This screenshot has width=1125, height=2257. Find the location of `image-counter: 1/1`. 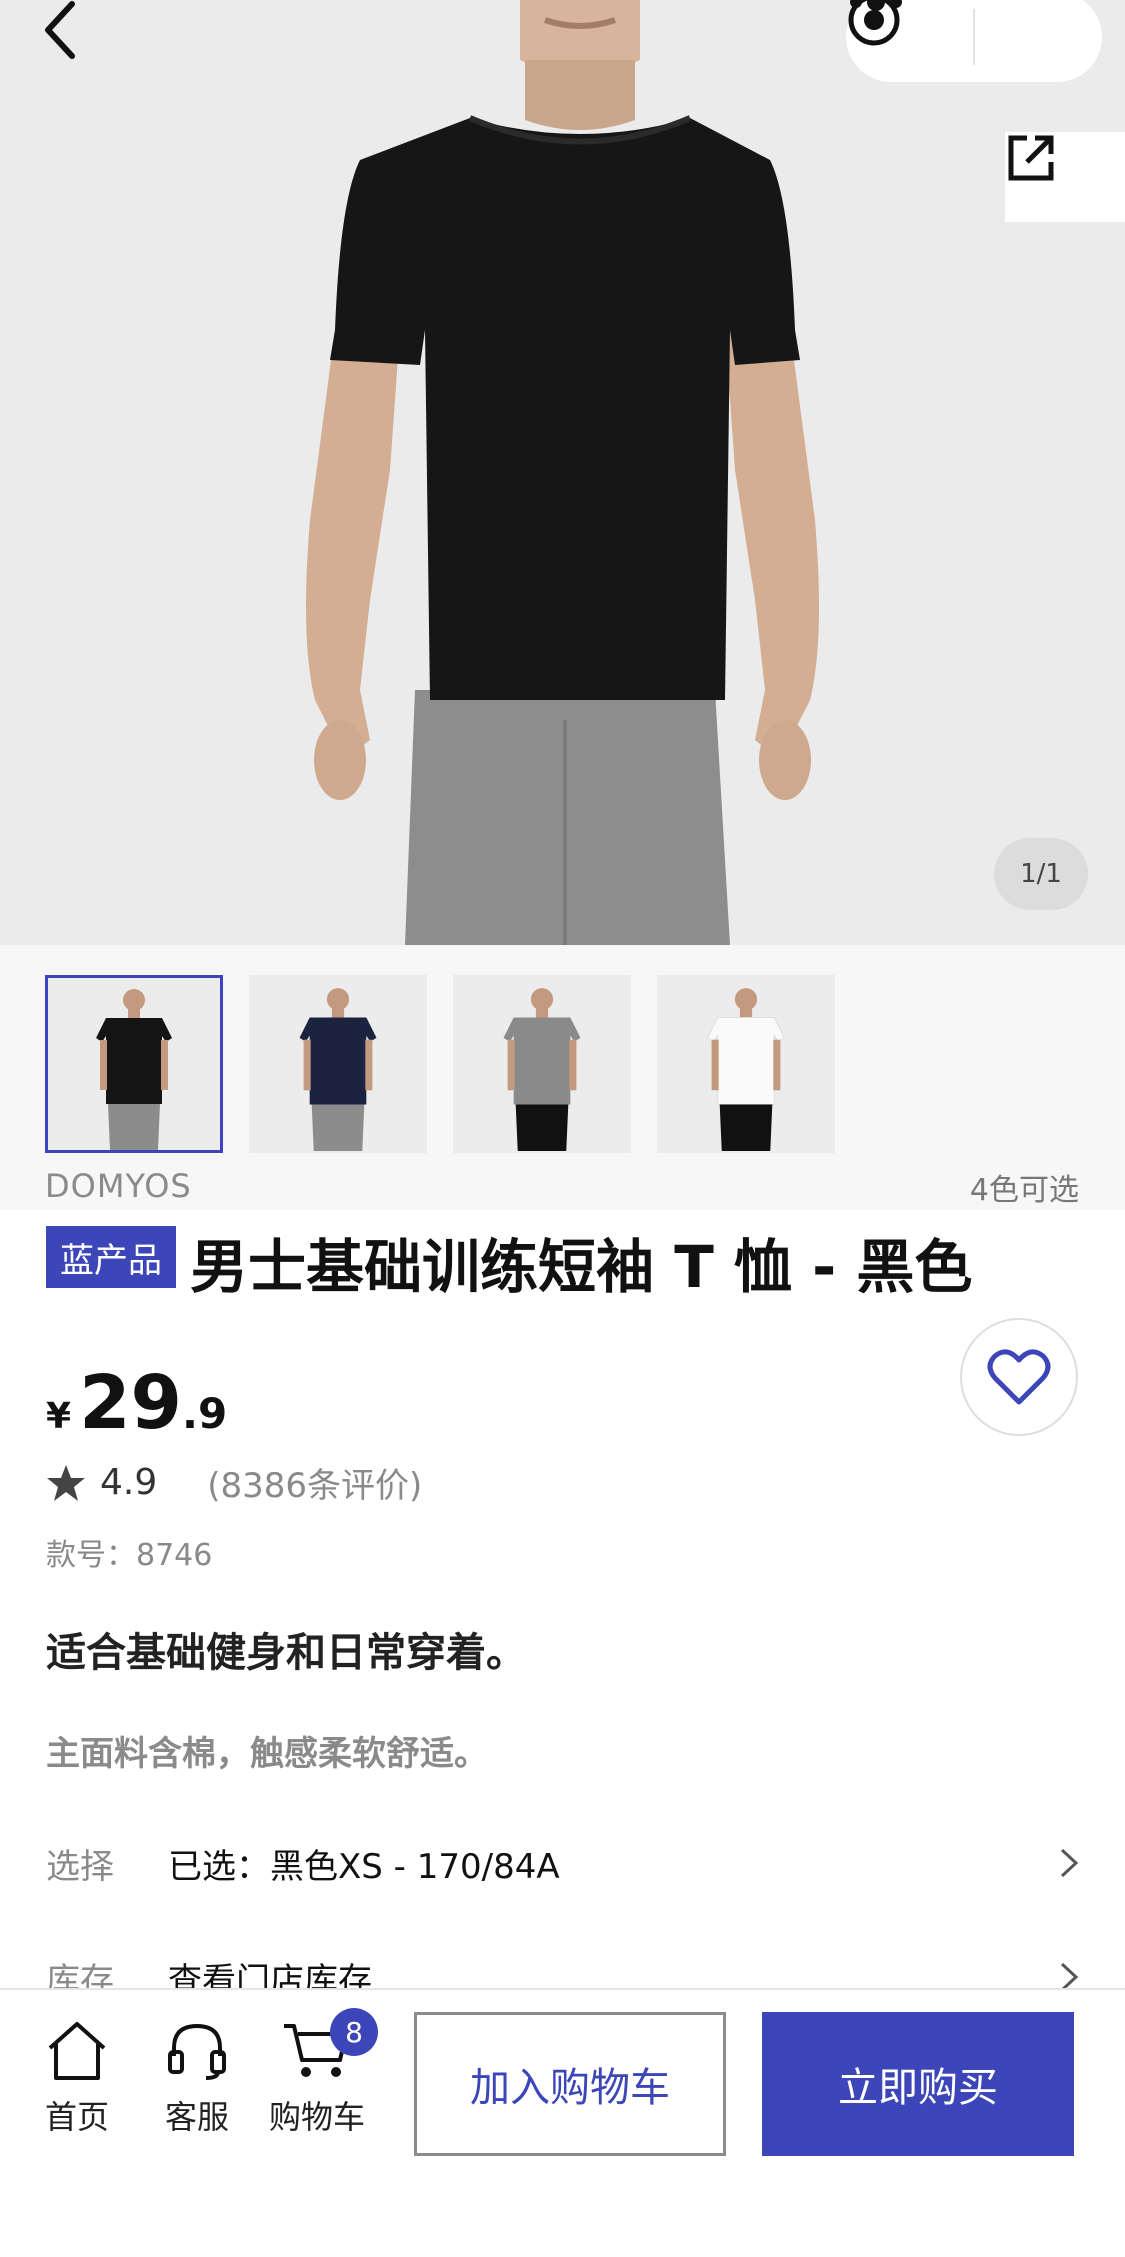

image-counter: 1/1 is located at coordinates (1041, 874).